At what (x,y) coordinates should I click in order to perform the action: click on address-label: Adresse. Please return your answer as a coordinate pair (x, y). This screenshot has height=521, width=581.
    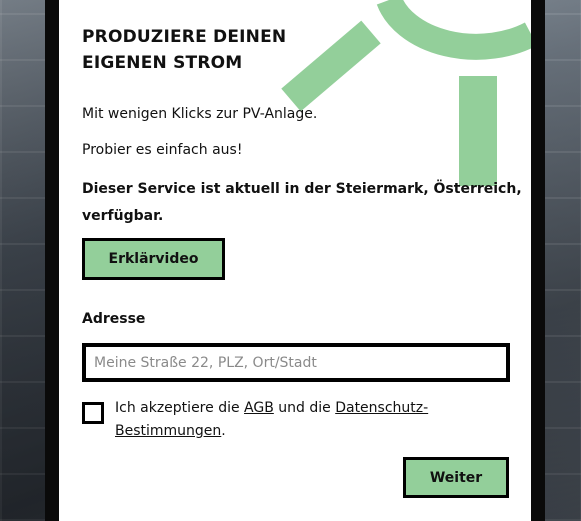
    Looking at the image, I should click on (114, 319).